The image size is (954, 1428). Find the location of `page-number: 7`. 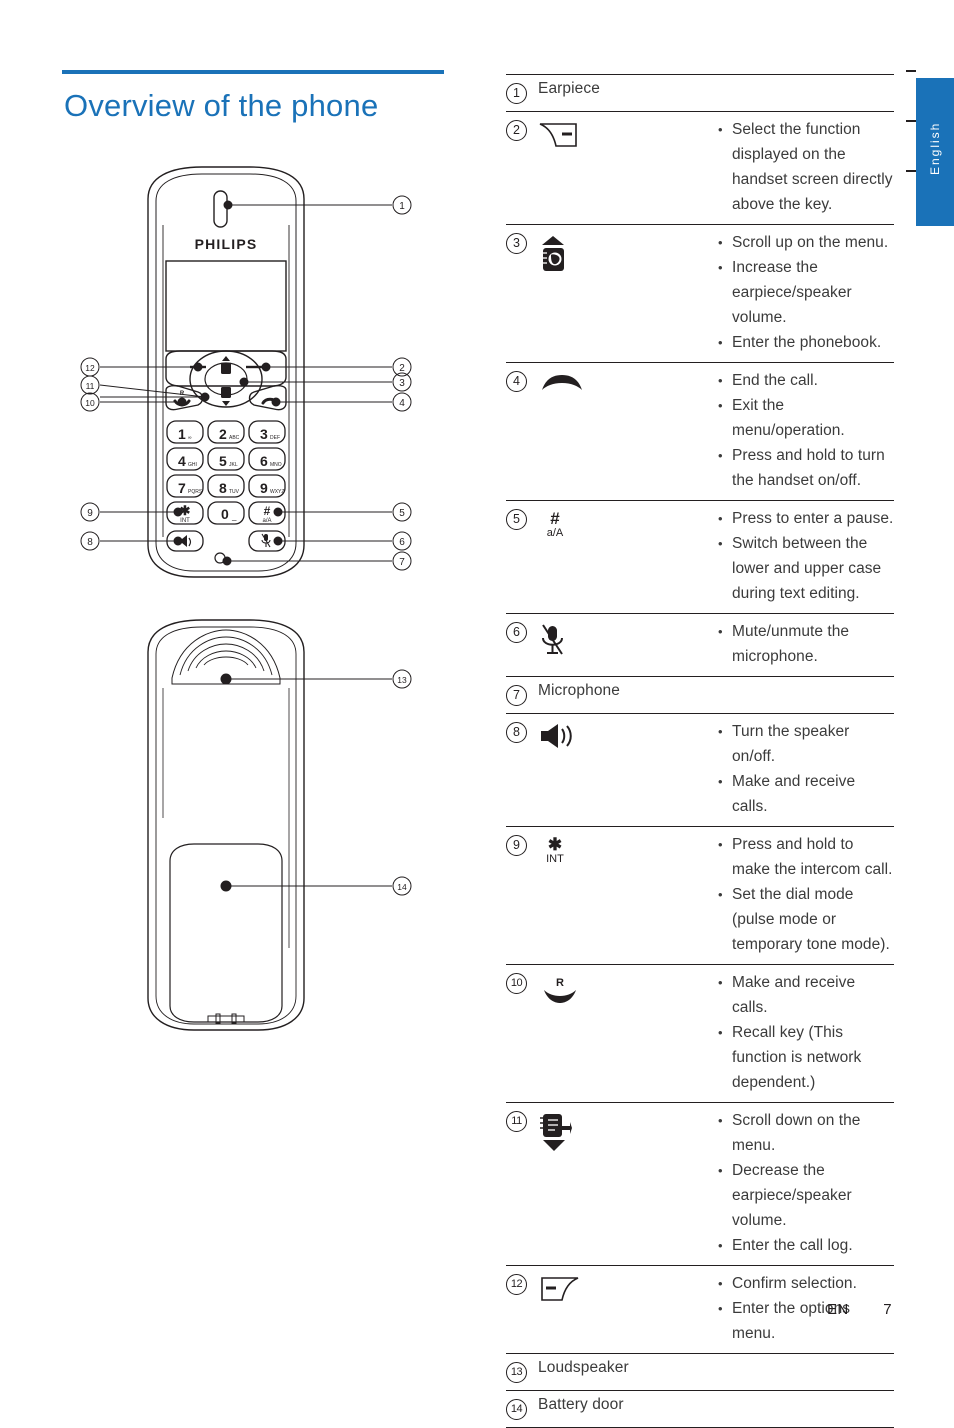

page-number: 7 is located at coordinates (887, 1309).